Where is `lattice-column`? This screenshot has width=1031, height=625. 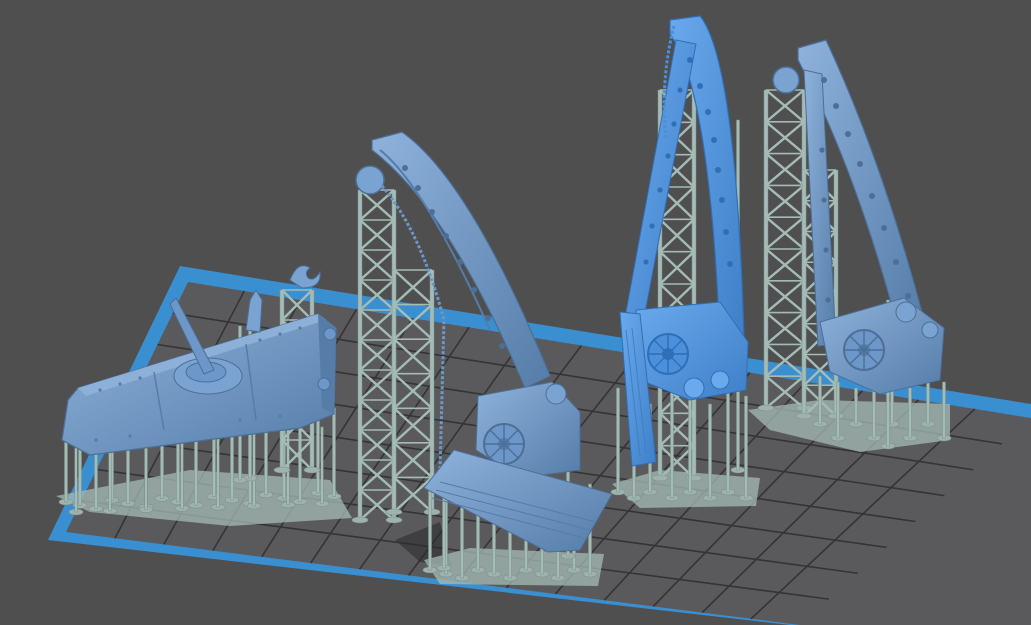 lattice-column is located at coordinates (360, 355).